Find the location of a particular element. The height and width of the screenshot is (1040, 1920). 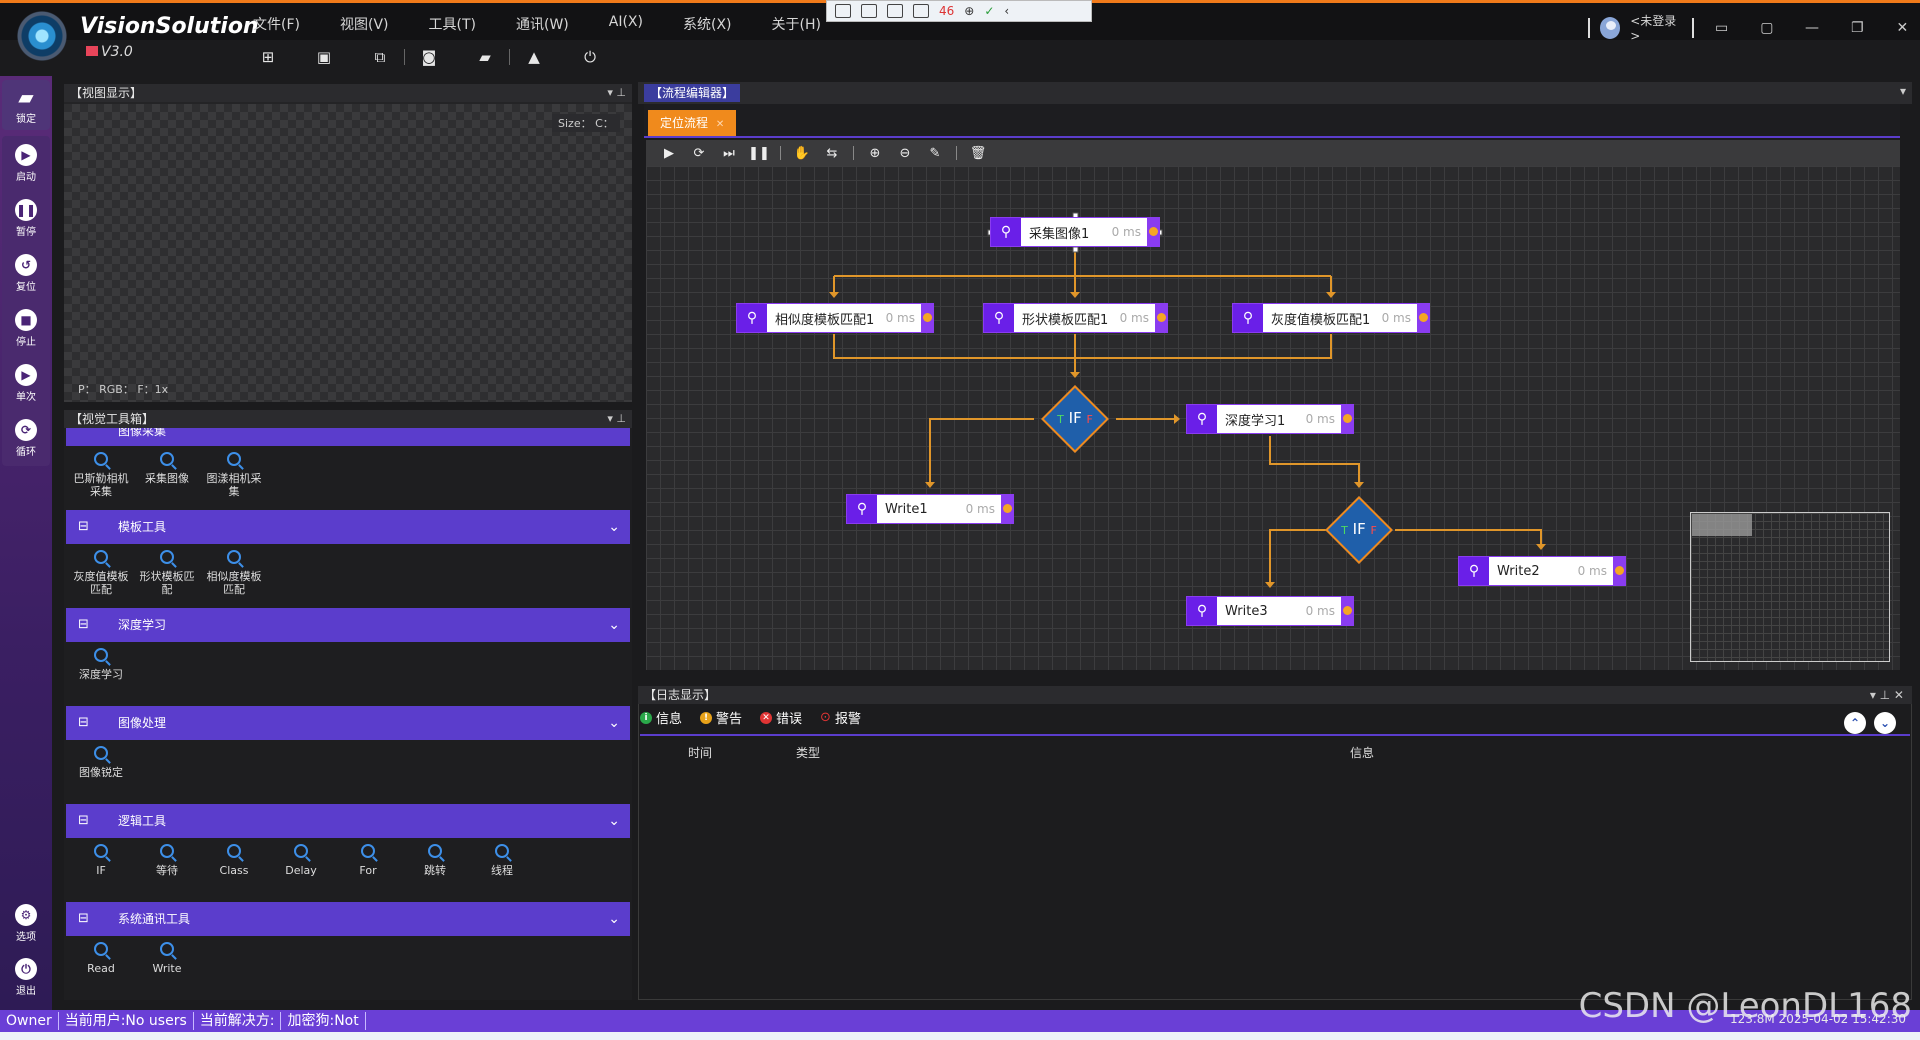

step-icon: ⏭ is located at coordinates (729, 153).